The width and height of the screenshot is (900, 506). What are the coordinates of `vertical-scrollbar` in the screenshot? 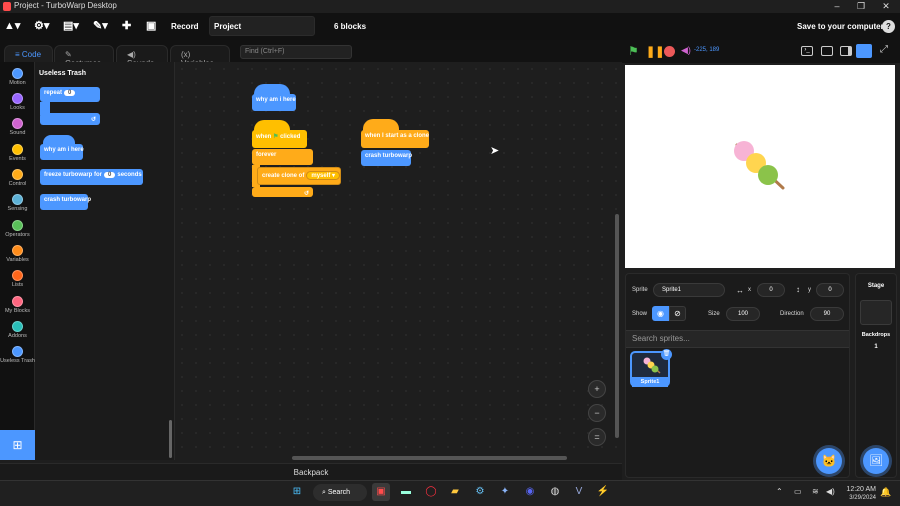 It's located at (617, 326).